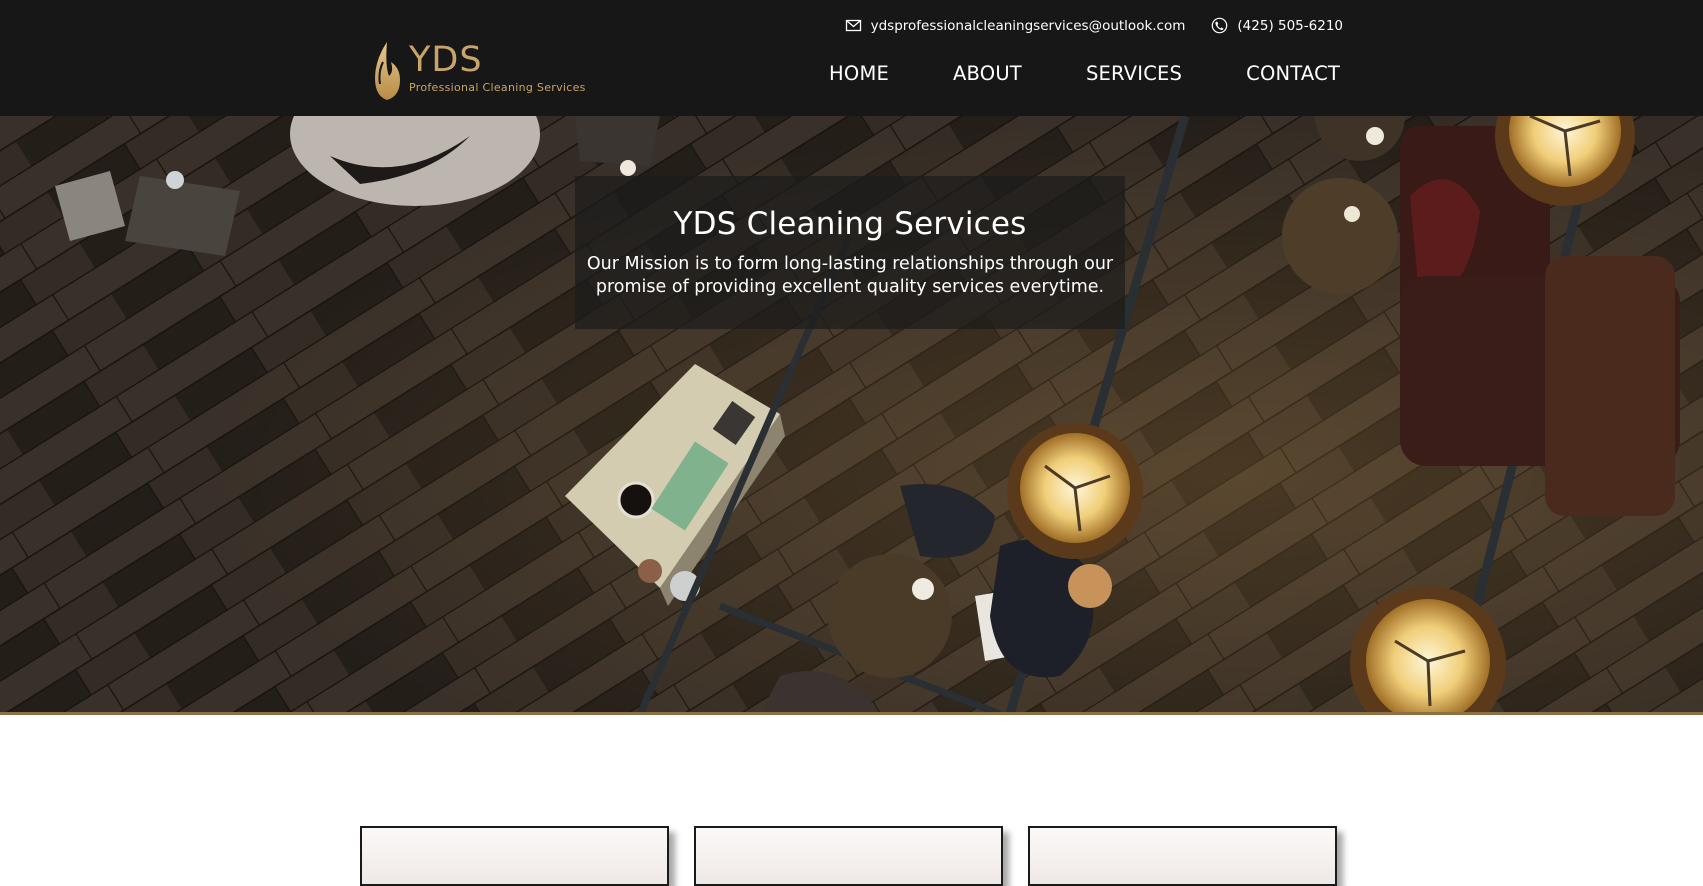  I want to click on phone-link: (425) 505-6210, so click(1290, 26).